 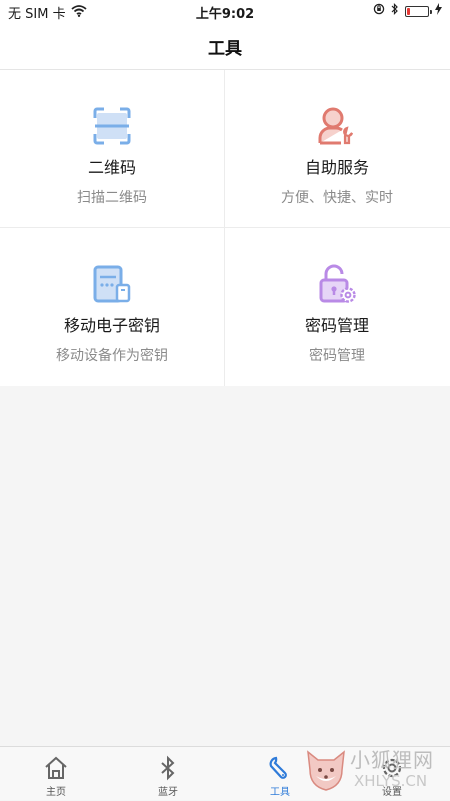 I want to click on charging-icon, so click(x=438, y=11).